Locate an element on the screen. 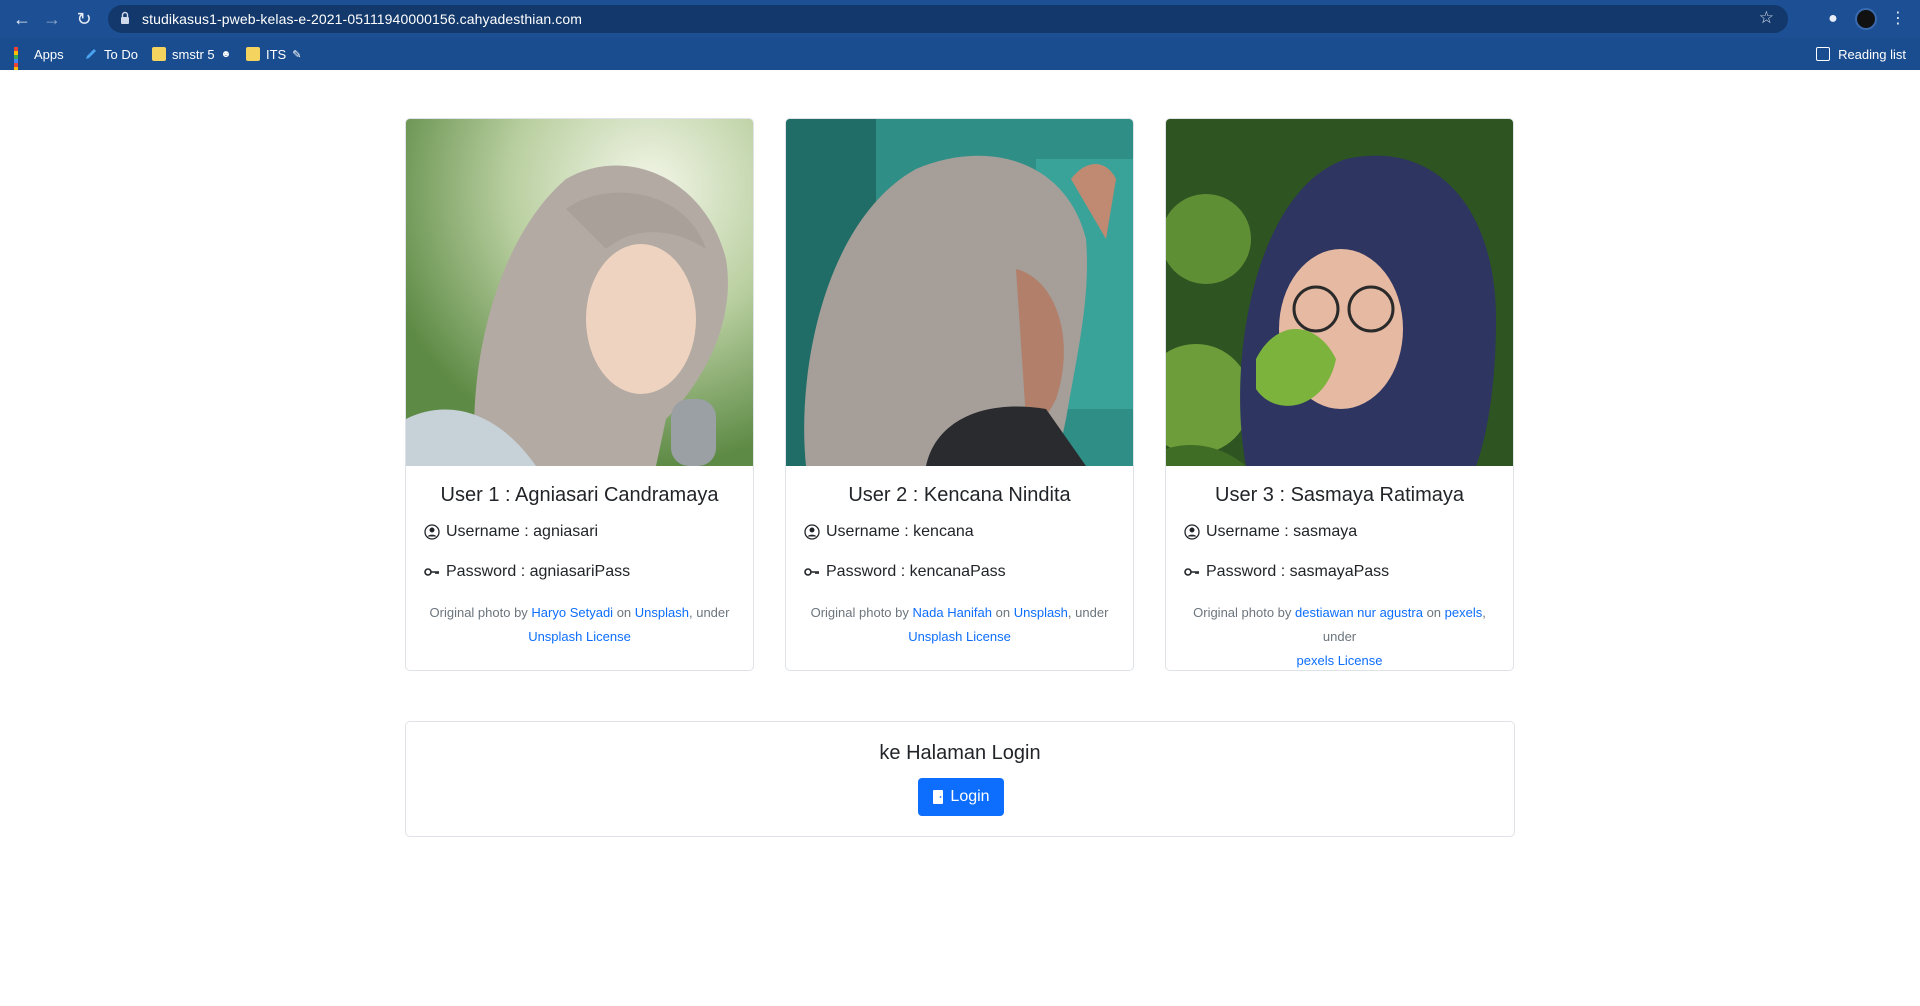  login-panel: ke Halaman Login Login is located at coordinates (960, 779).